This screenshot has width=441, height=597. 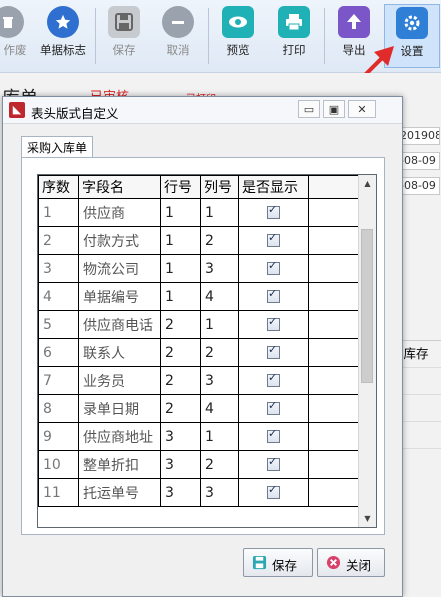 What do you see at coordinates (202, 110) in the screenshot?
I see `dialog-titlebar: ◣ 表头版式自定义 ▭ ▣ ✕` at bounding box center [202, 110].